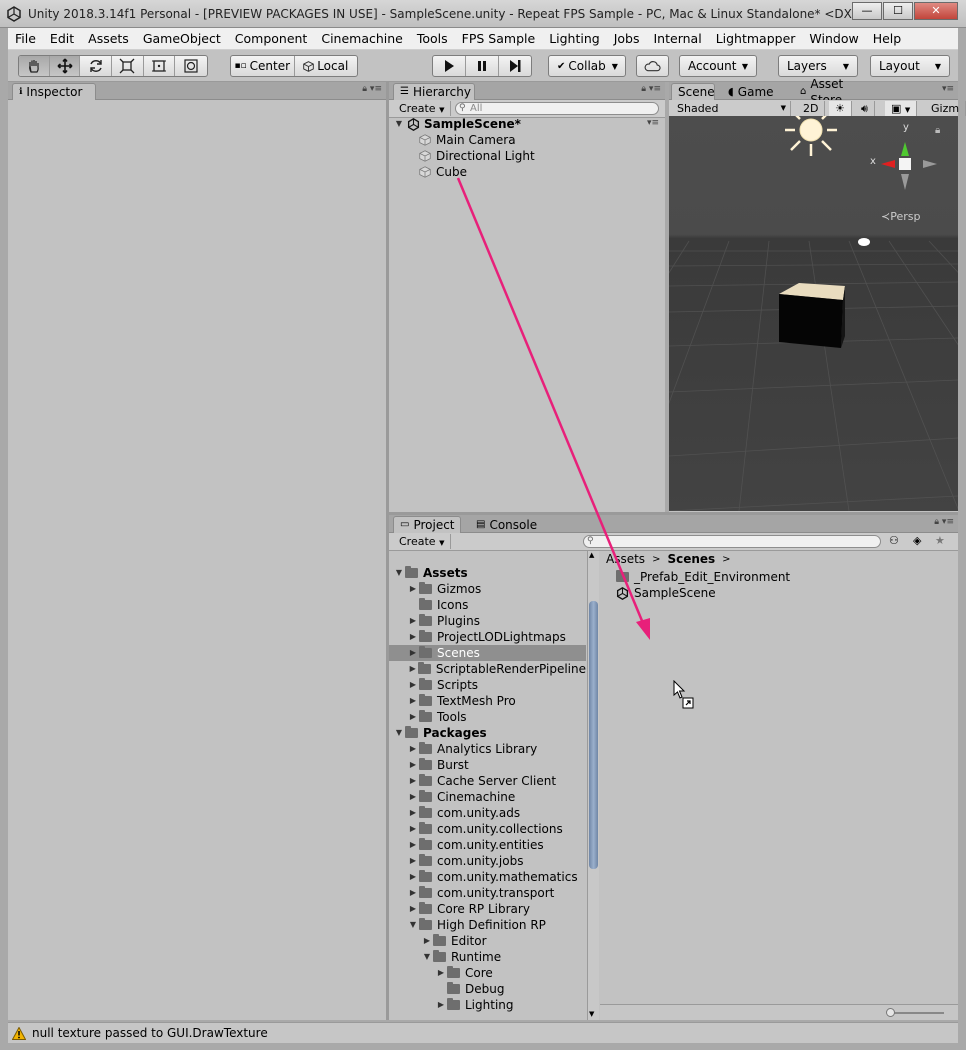  I want to click on gizmos-dropdown: Gizm, so click(945, 108).